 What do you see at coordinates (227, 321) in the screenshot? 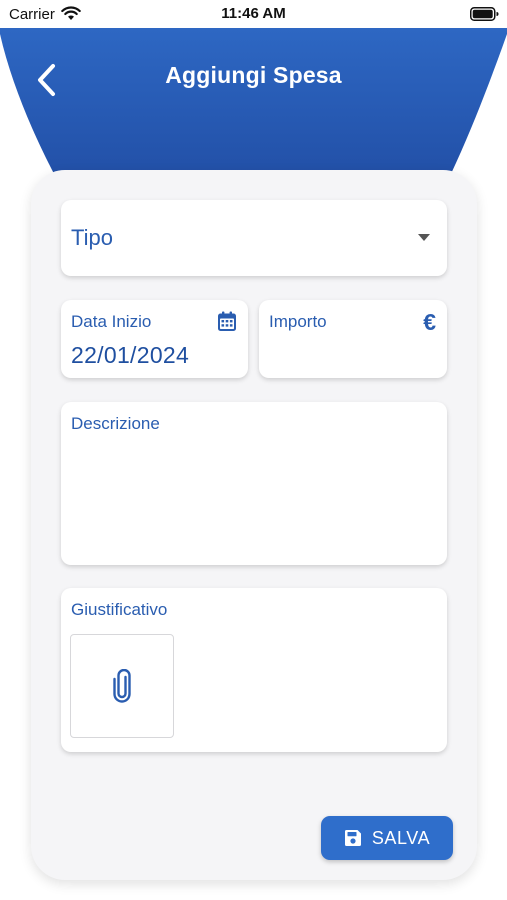
I see `calendar-icon` at bounding box center [227, 321].